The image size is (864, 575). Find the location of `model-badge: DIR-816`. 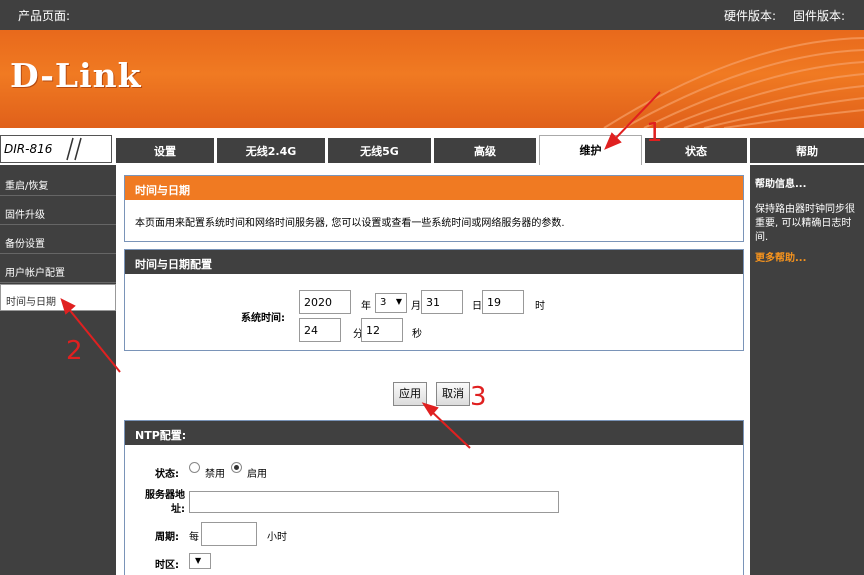

model-badge: DIR-816 is located at coordinates (56, 149).